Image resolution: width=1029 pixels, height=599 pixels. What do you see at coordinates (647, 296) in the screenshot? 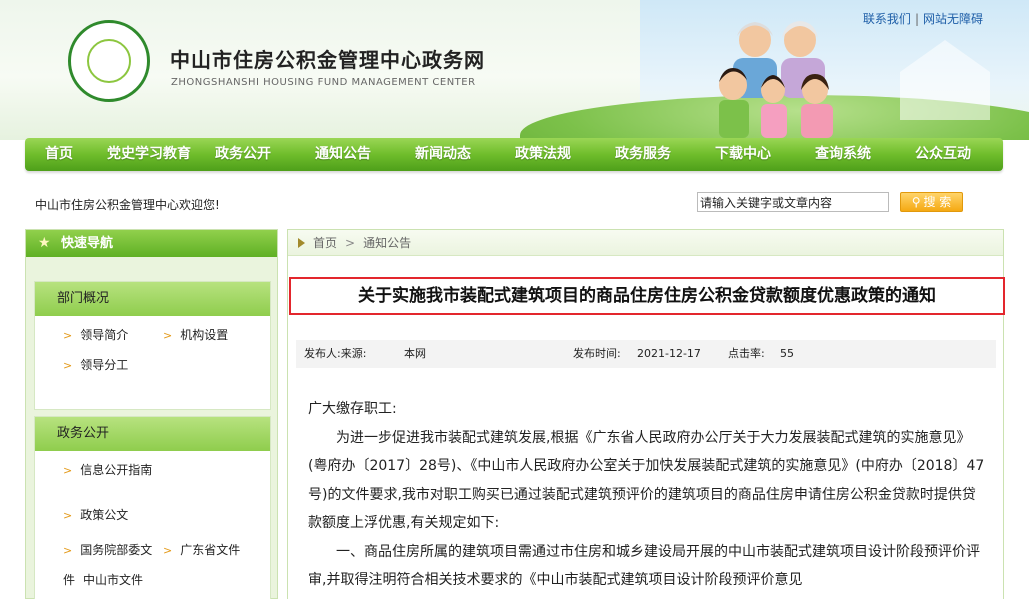
I see `article-title: 关于实施我市装配式建筑项目的商品住房住房公积金贷款额度优惠政策的通知` at bounding box center [647, 296].